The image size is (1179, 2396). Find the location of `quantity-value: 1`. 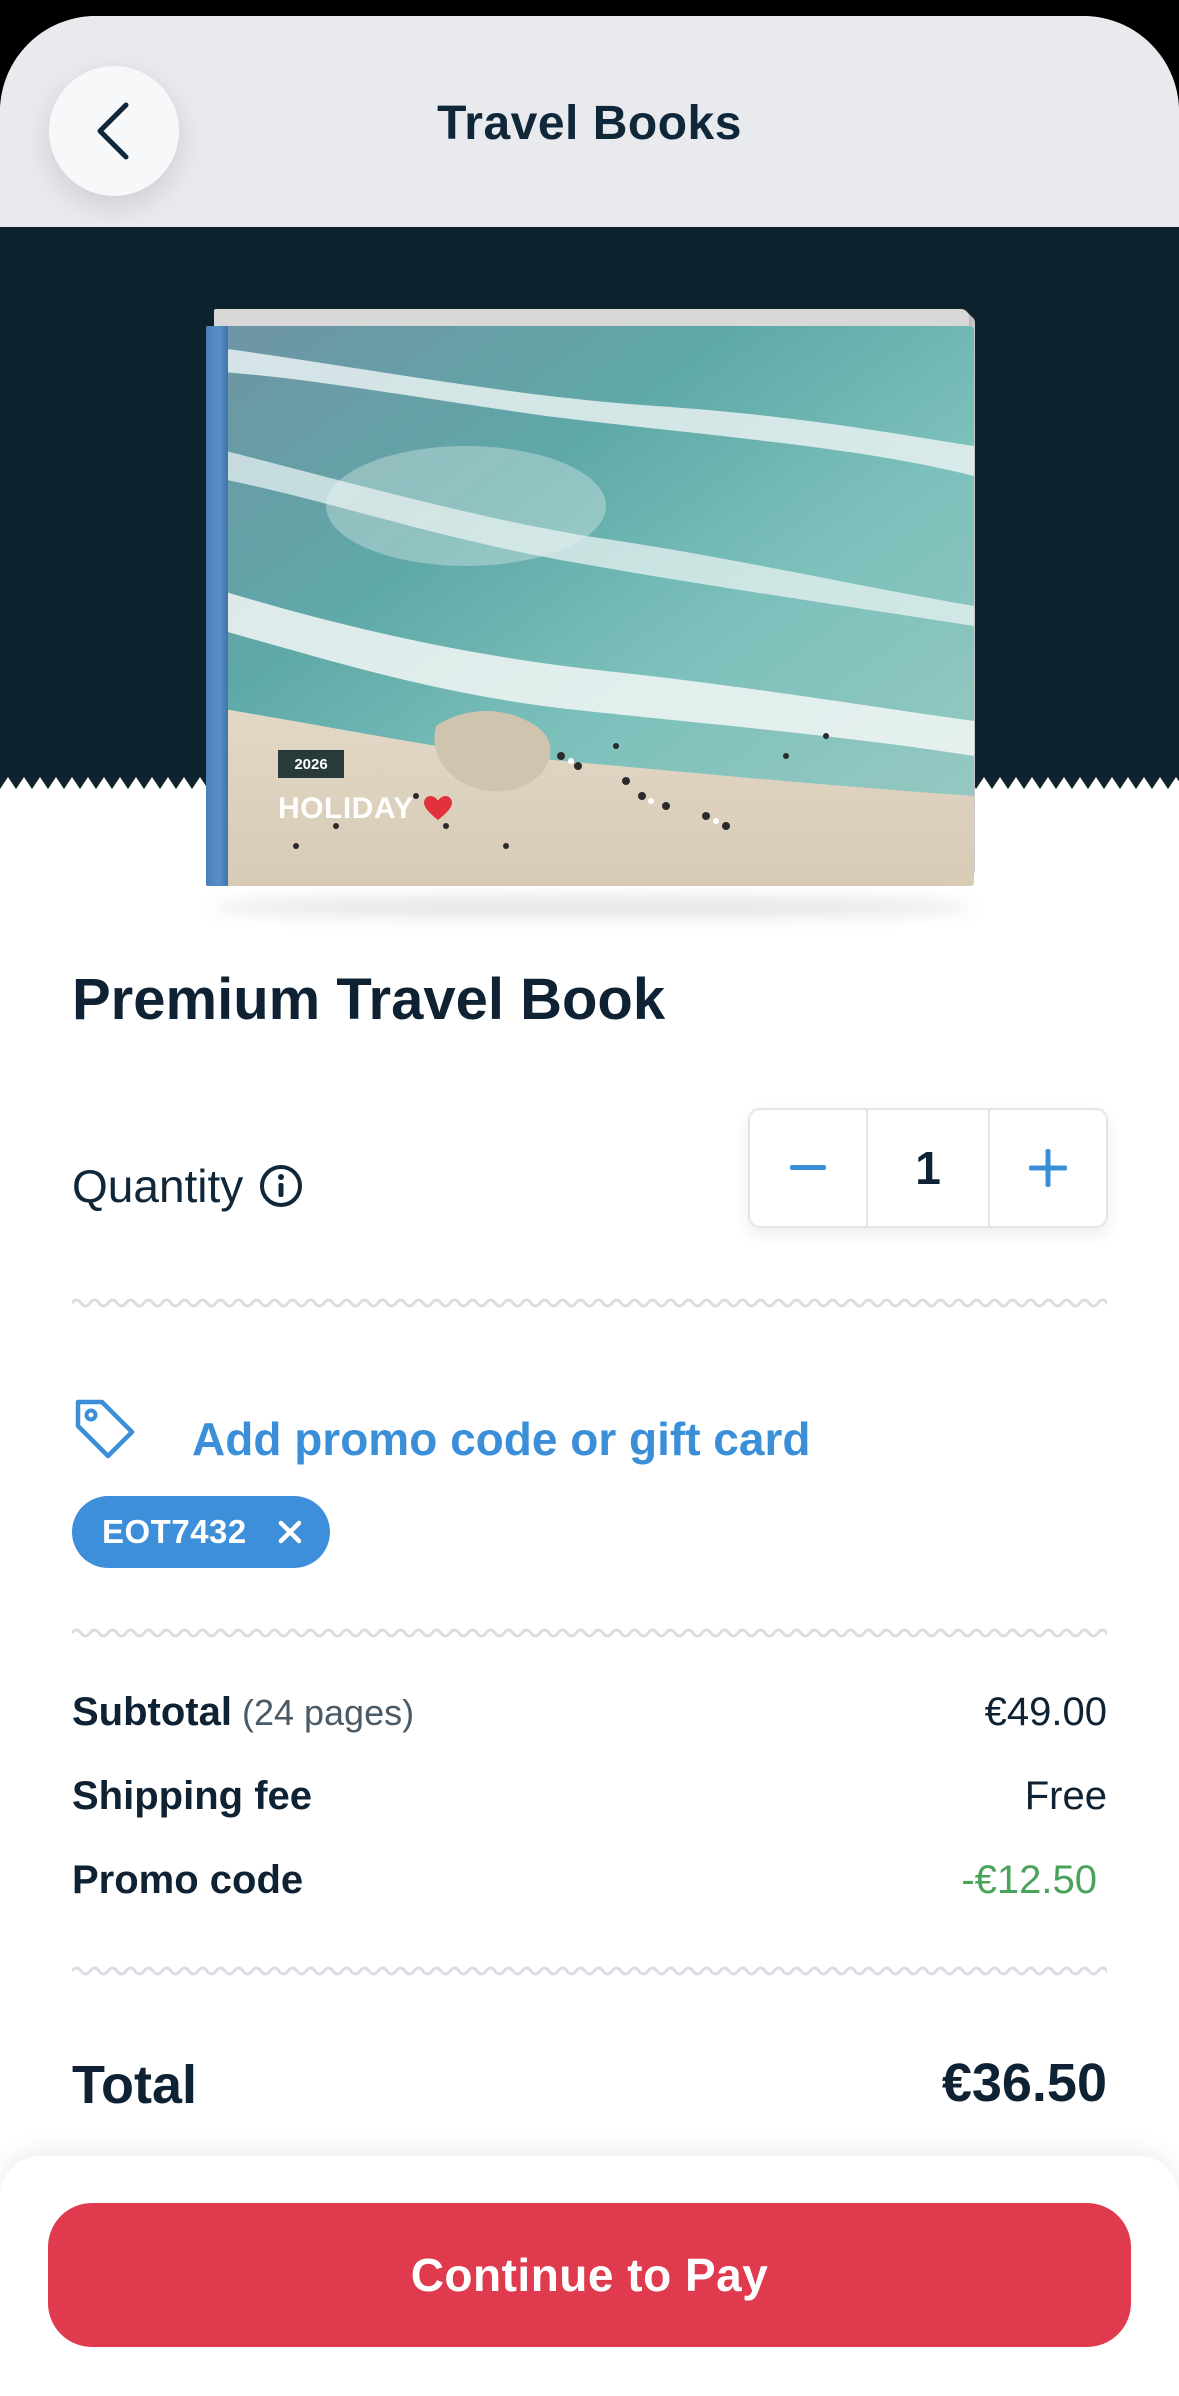

quantity-value: 1 is located at coordinates (928, 1168).